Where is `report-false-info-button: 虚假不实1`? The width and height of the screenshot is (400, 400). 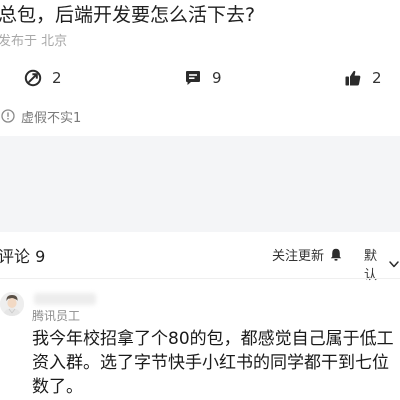 report-false-info-button: 虚假不实1 is located at coordinates (40, 116).